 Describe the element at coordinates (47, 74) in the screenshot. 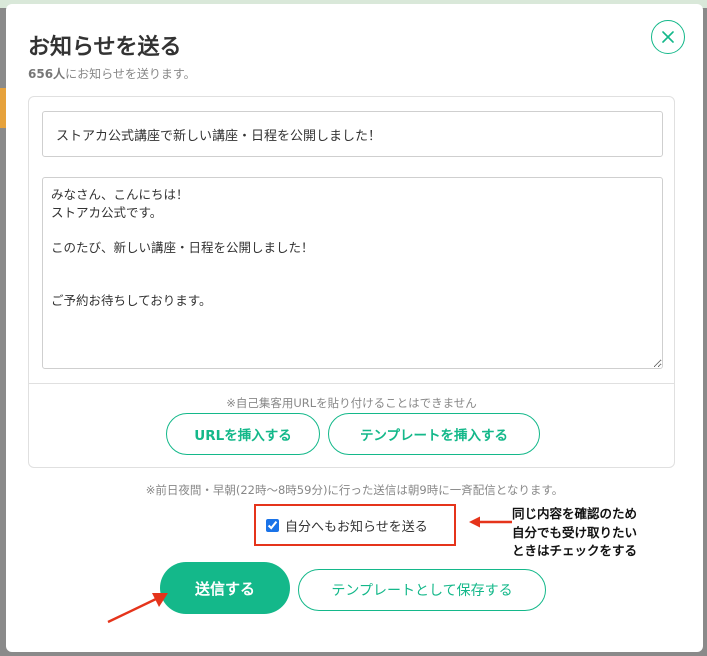

I see `recipient-count: 656人` at that location.